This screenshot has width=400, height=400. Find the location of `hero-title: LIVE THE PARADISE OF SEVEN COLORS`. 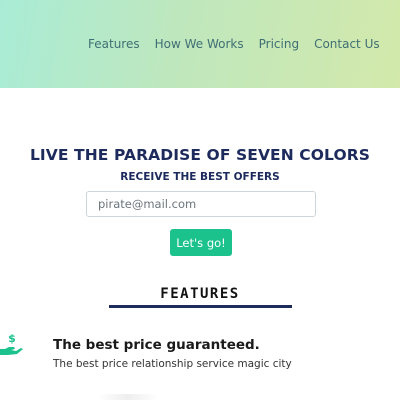

hero-title: LIVE THE PARADISE OF SEVEN COLORS is located at coordinates (200, 155).